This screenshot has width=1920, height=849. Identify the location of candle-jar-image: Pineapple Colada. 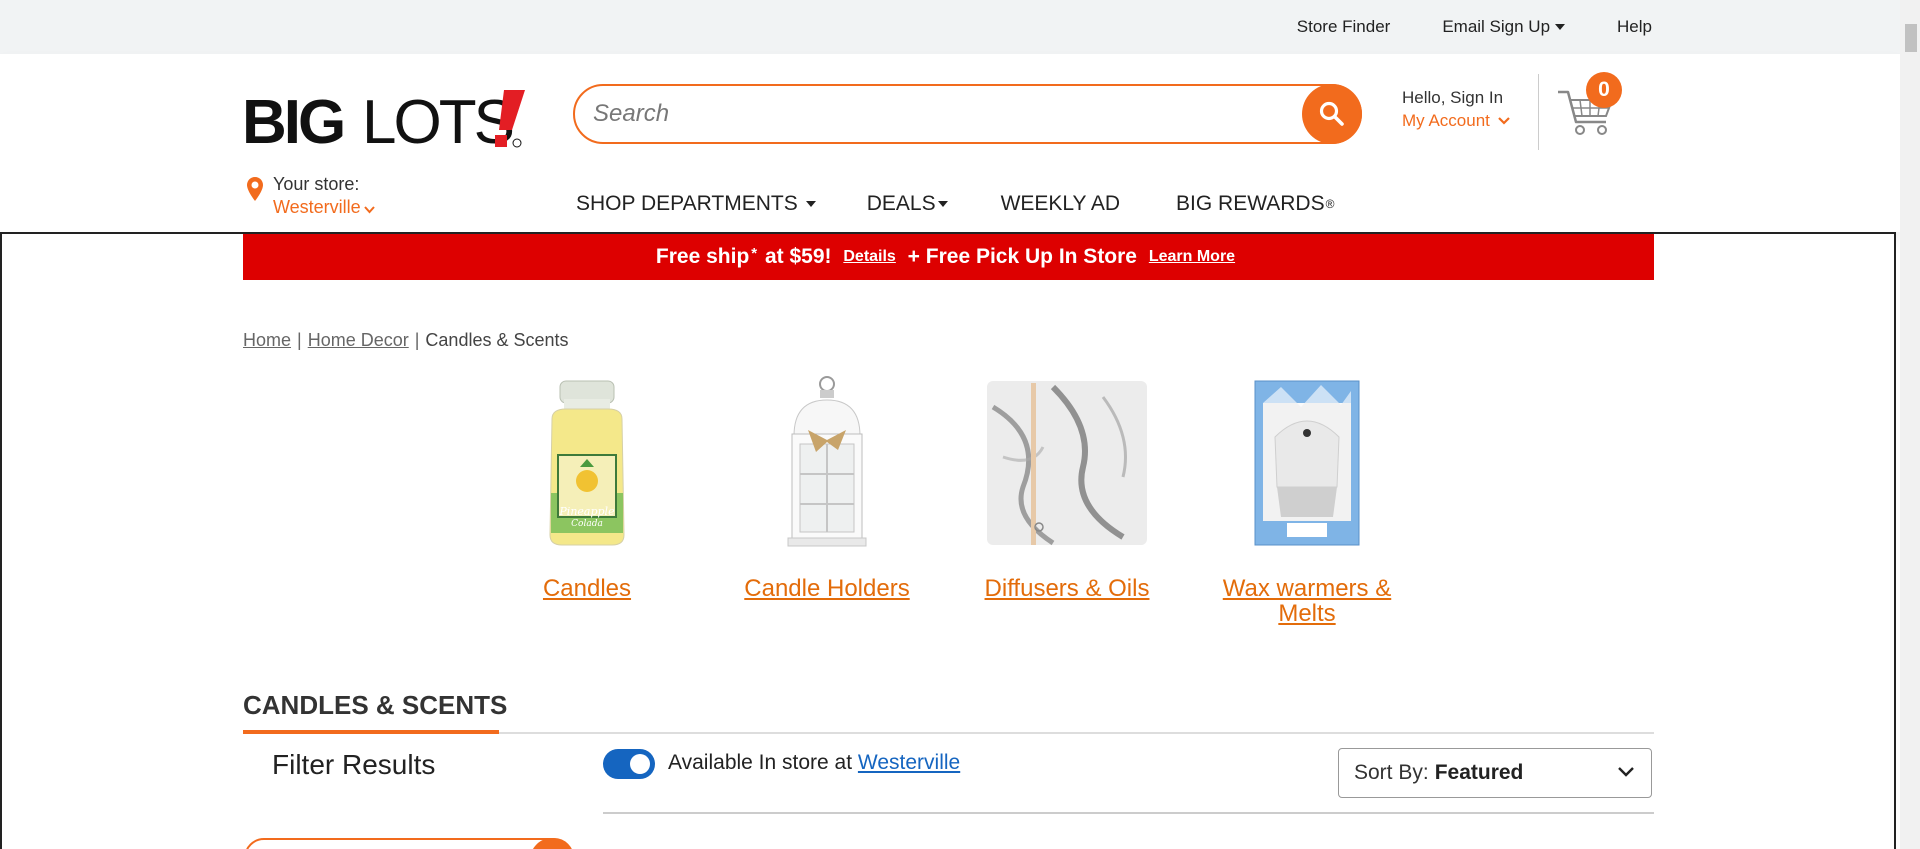
(587, 463).